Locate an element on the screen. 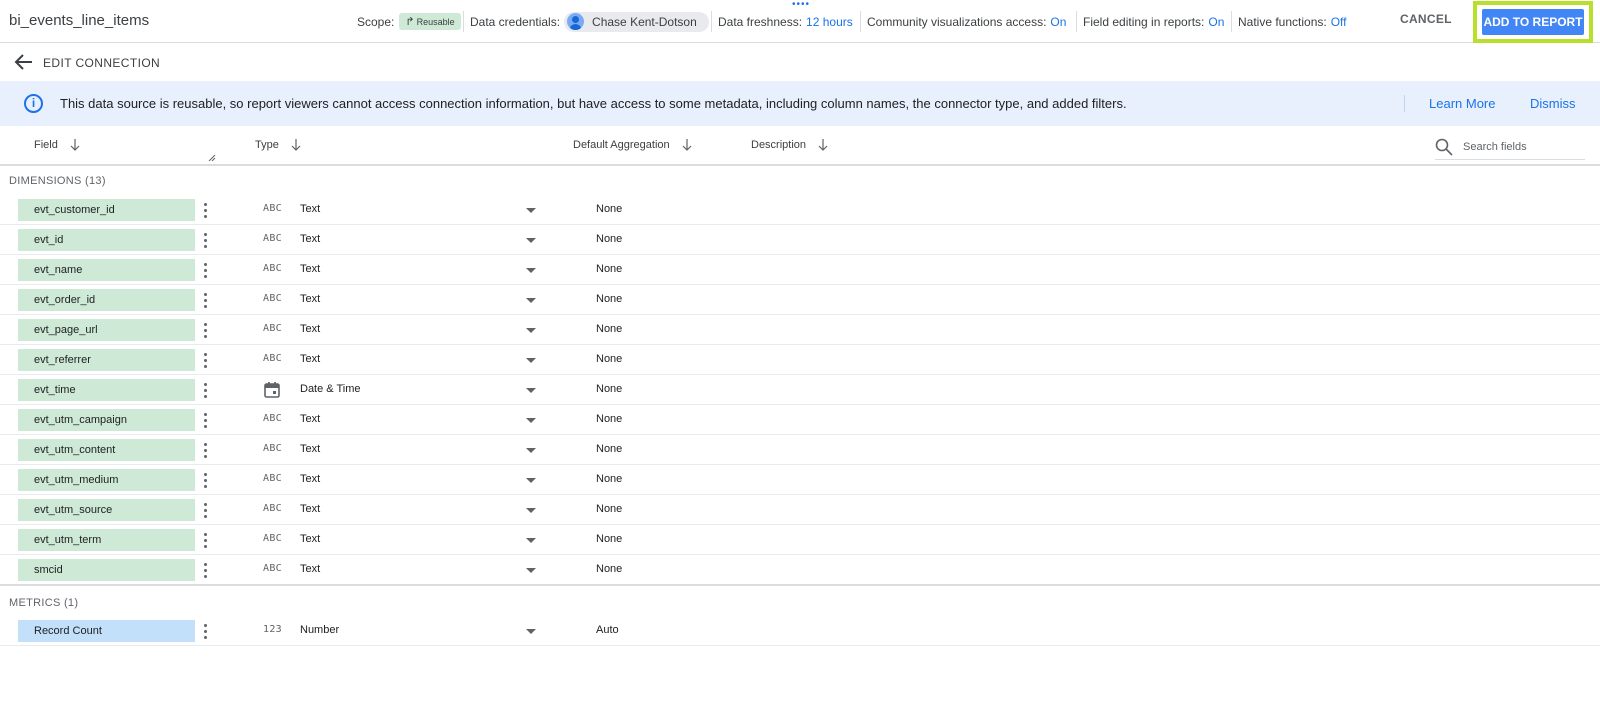  column-header-field-label: Field is located at coordinates (46, 145).